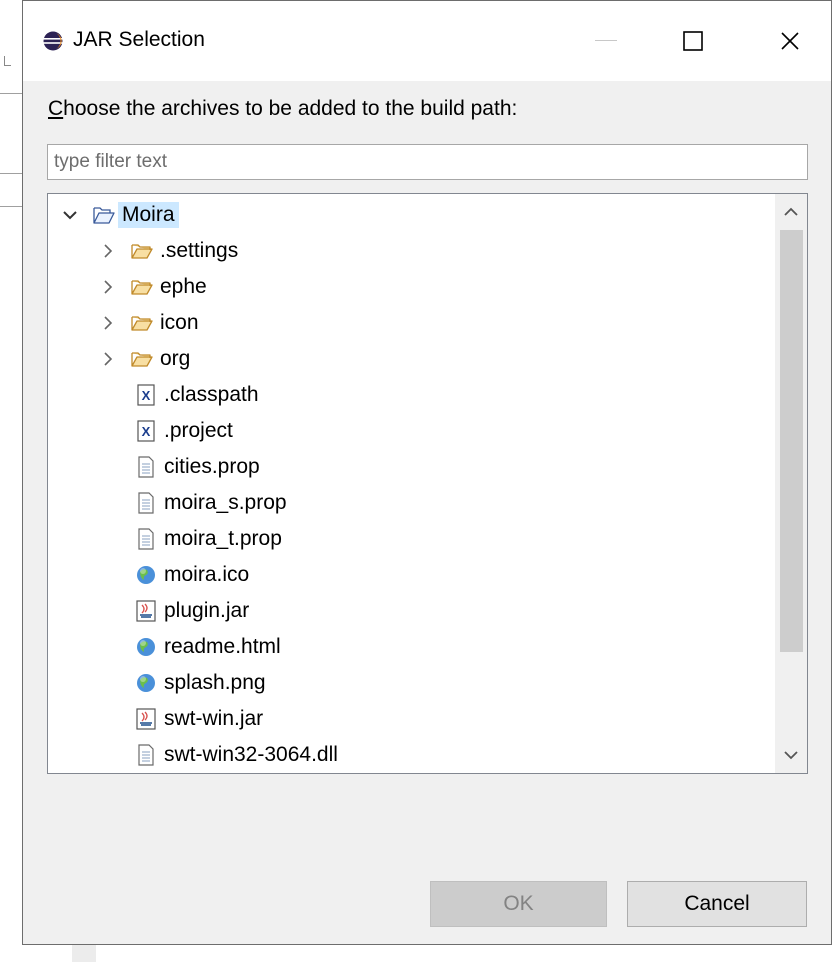 The image size is (833, 962). I want to click on tree-item-label: .project, so click(198, 430).